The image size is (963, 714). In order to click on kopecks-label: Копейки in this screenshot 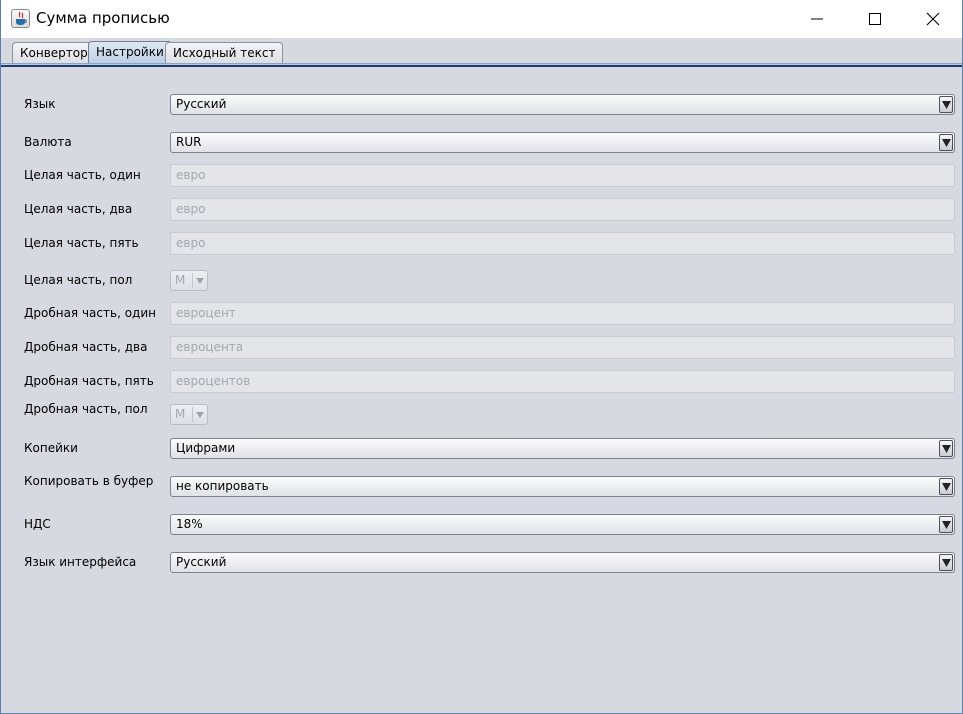, I will do `click(51, 448)`.